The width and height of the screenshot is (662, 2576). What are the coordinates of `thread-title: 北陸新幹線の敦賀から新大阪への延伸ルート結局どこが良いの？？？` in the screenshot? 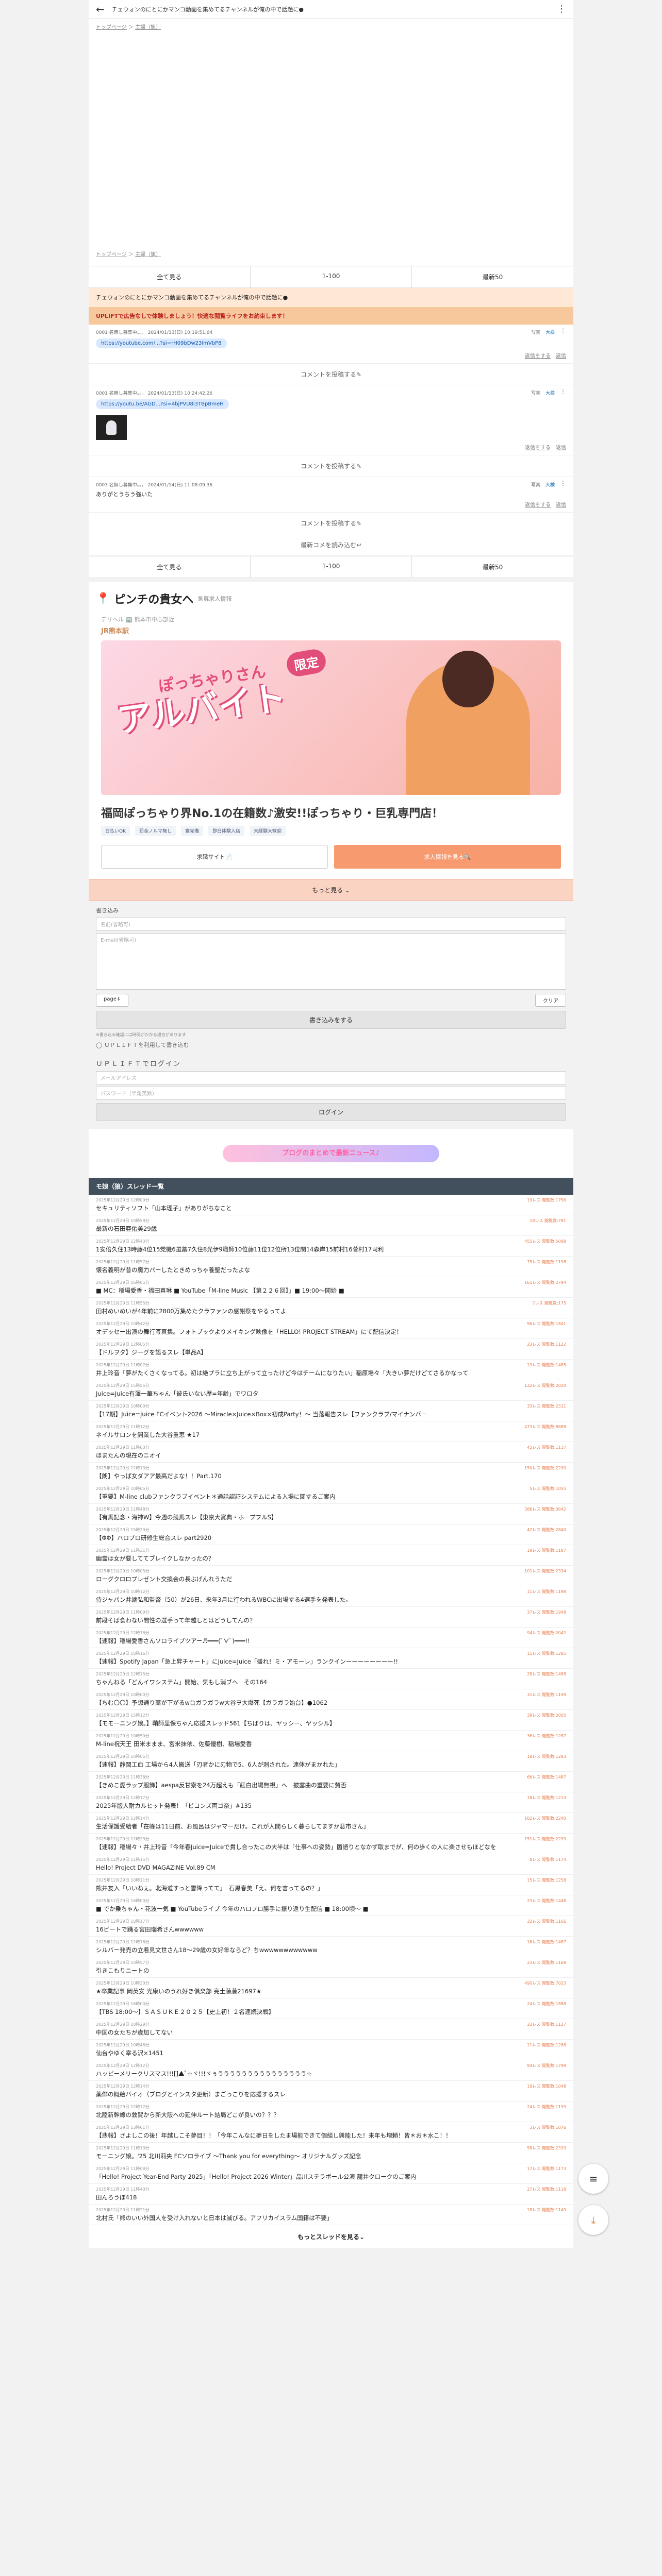 It's located at (331, 2115).